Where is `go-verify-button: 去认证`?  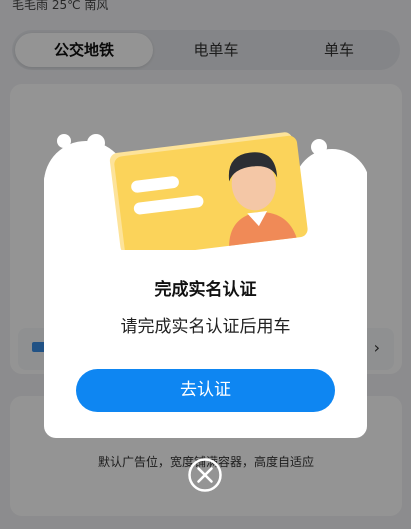 go-verify-button: 去认证 is located at coordinates (205, 390).